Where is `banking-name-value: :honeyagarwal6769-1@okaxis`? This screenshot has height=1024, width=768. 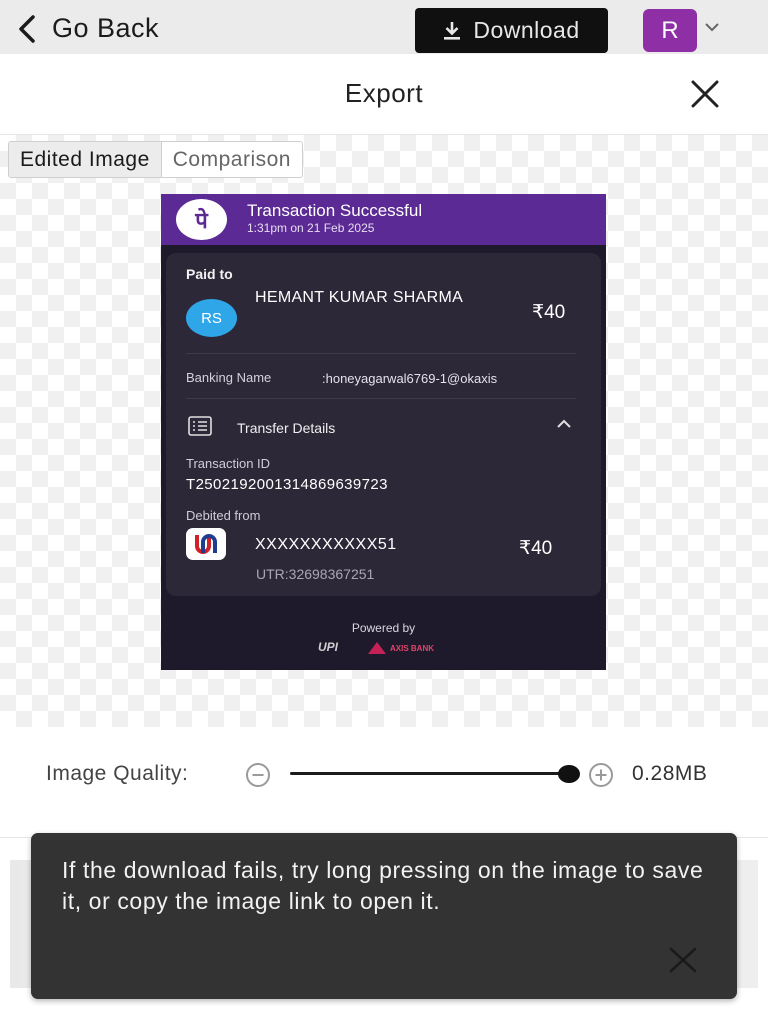
banking-name-value: :honeyagarwal6769-1@okaxis is located at coordinates (410, 378).